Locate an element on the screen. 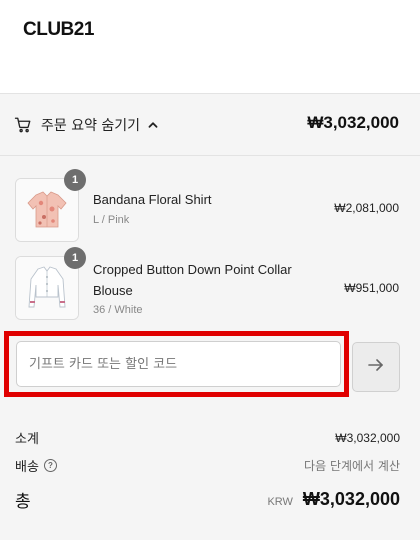  total-value: ₩3,032,000 is located at coordinates (351, 499).